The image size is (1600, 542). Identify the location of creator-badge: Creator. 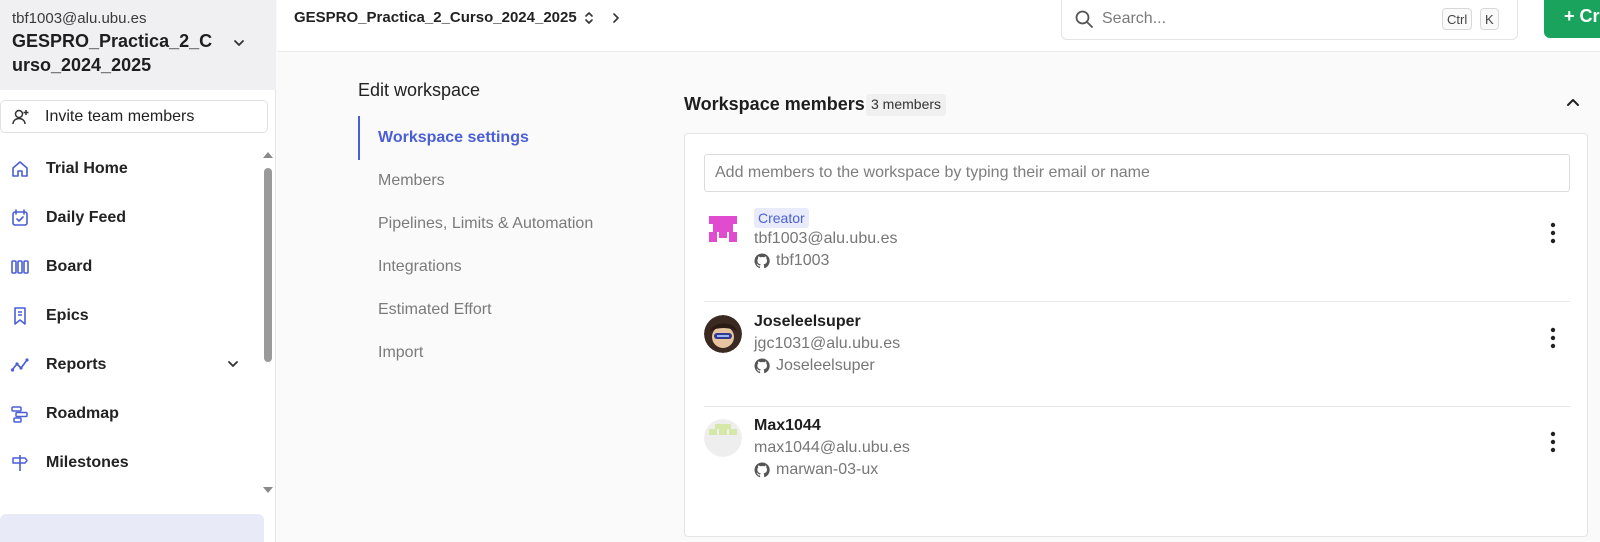
(781, 218).